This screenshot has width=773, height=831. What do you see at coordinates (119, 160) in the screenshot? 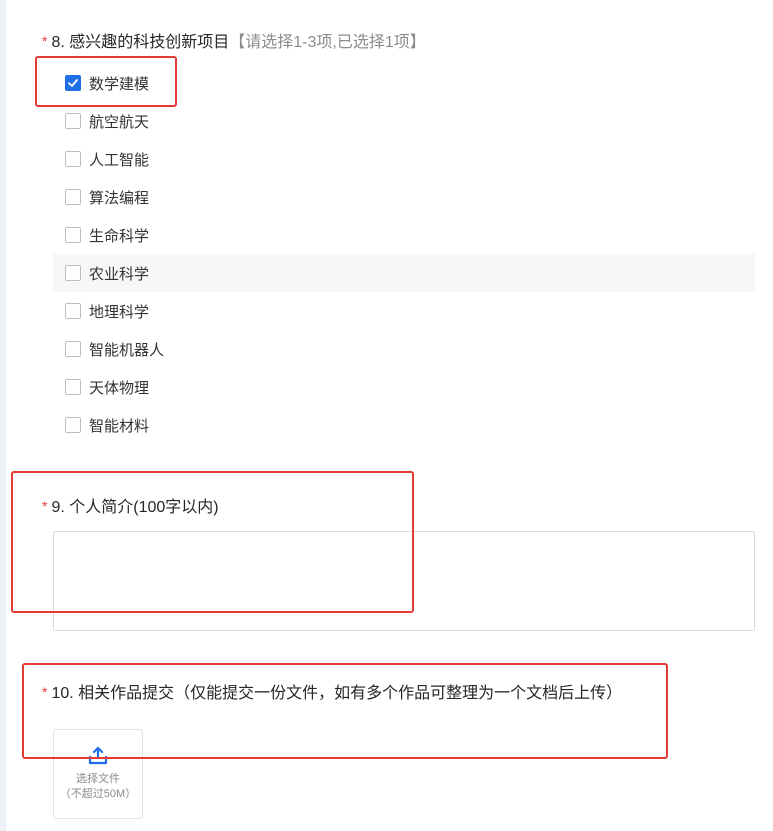
I see `option-label: 人工智能` at bounding box center [119, 160].